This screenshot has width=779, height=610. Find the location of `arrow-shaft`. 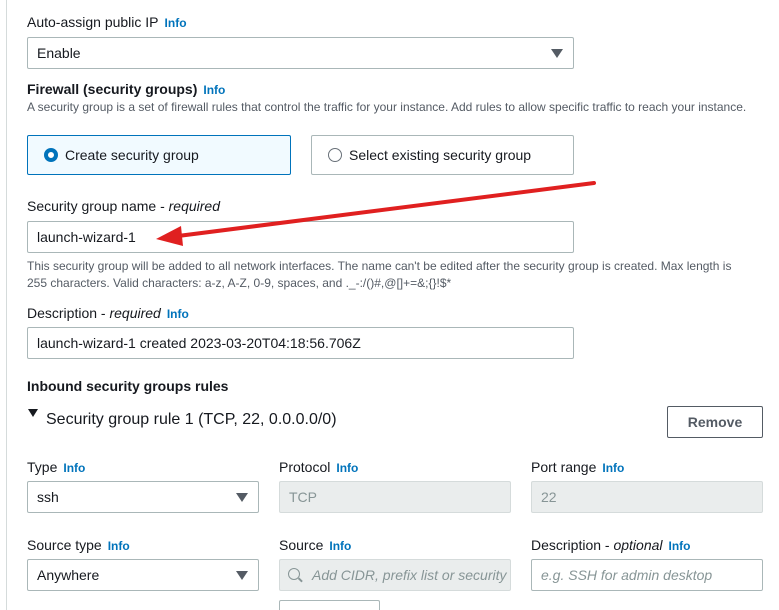

arrow-shaft is located at coordinates (386, 209).